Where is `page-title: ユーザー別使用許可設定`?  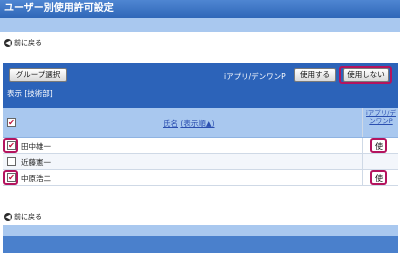
page-title: ユーザー別使用許可設定 is located at coordinates (200, 9).